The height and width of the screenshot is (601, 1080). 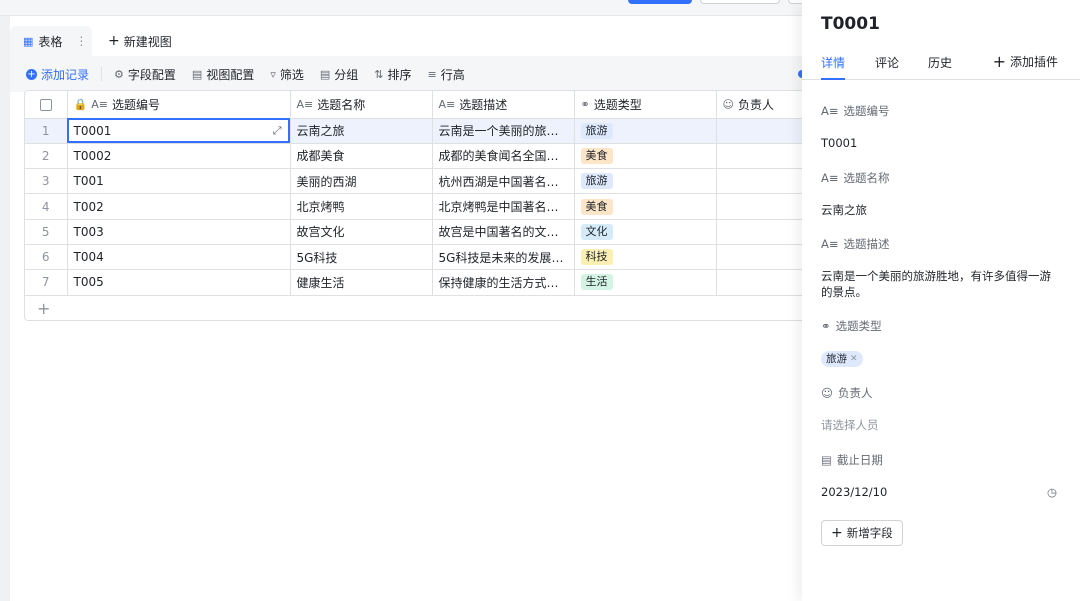 I want to click on row-number: 6, so click(x=46, y=257).